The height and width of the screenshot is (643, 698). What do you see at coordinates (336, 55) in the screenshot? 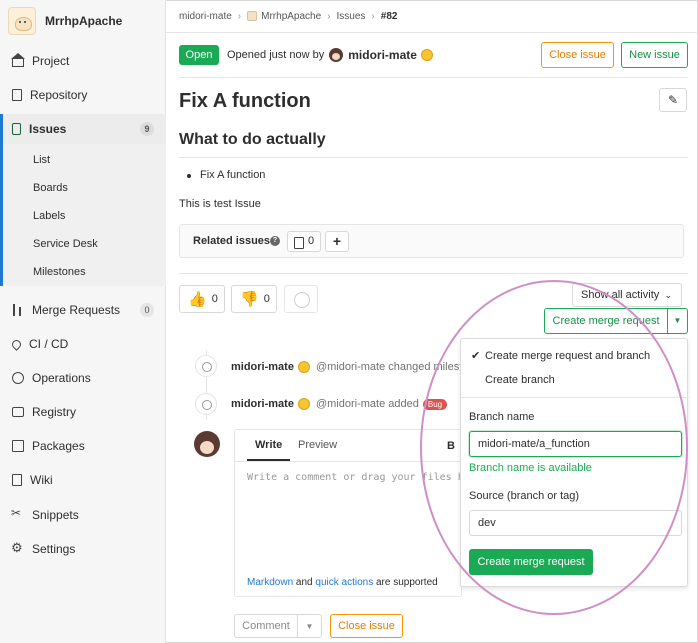
I see `author-avatar` at bounding box center [336, 55].